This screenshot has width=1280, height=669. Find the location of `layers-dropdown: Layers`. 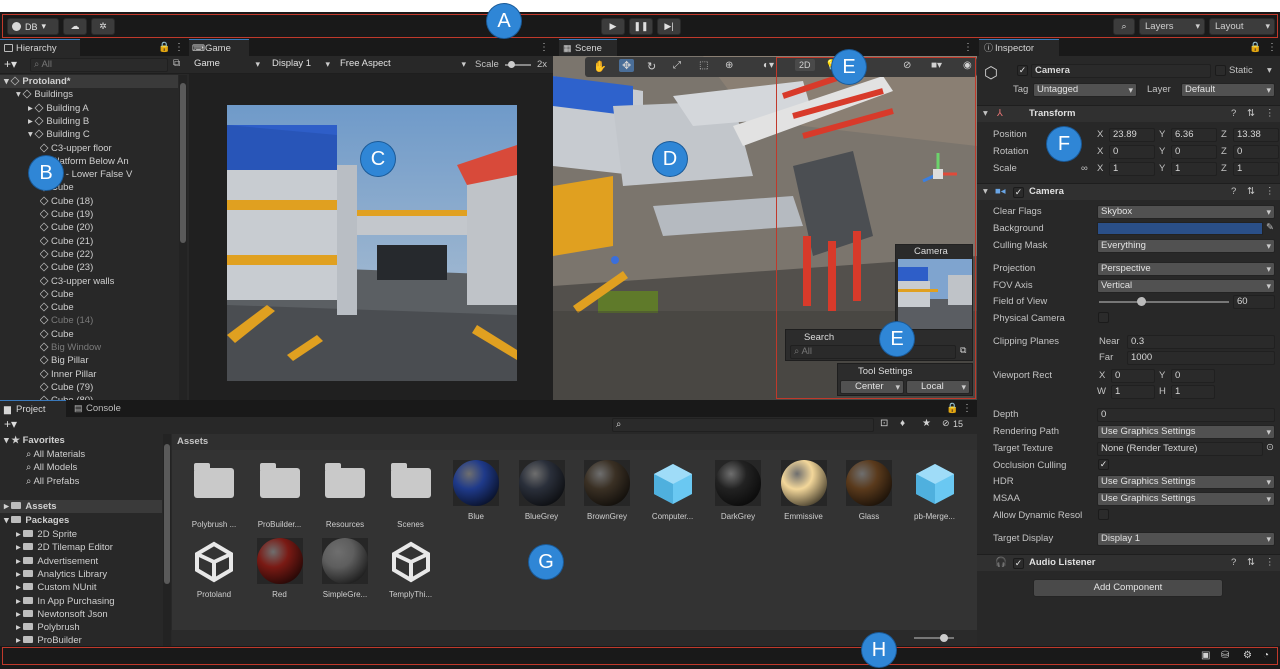

layers-dropdown: Layers is located at coordinates (1172, 26).